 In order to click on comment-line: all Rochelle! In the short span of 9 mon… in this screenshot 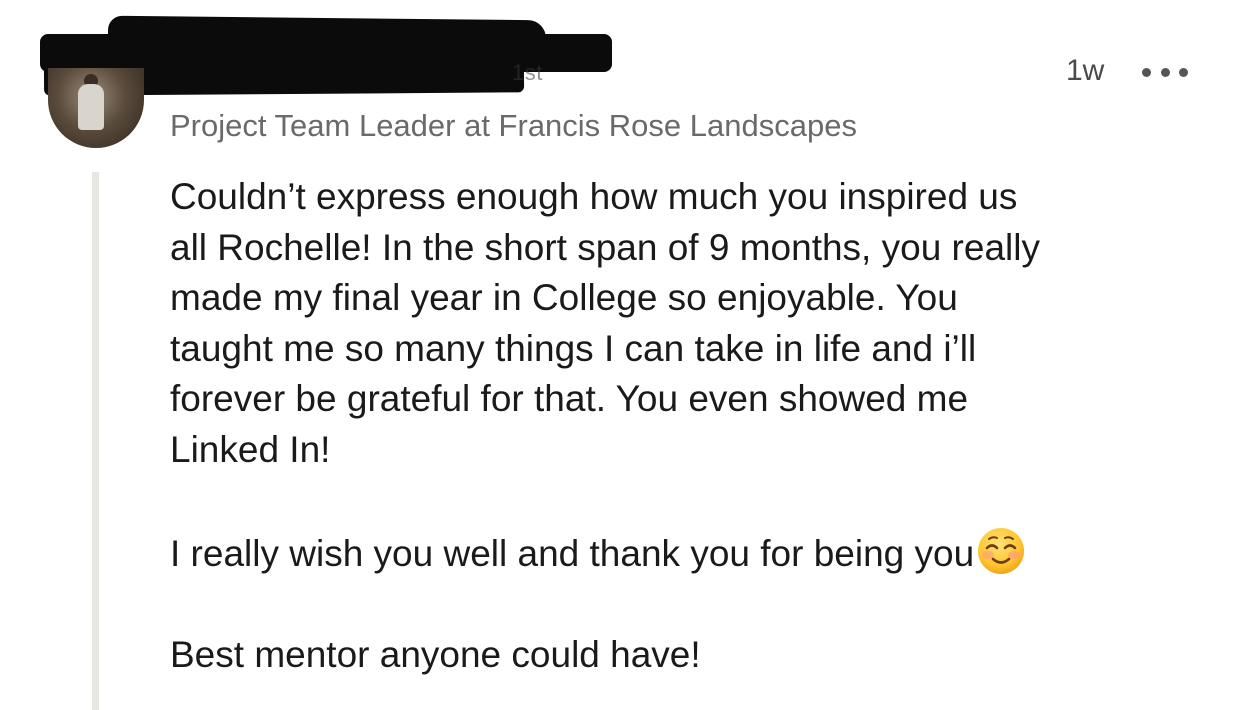, I will do `click(605, 247)`.